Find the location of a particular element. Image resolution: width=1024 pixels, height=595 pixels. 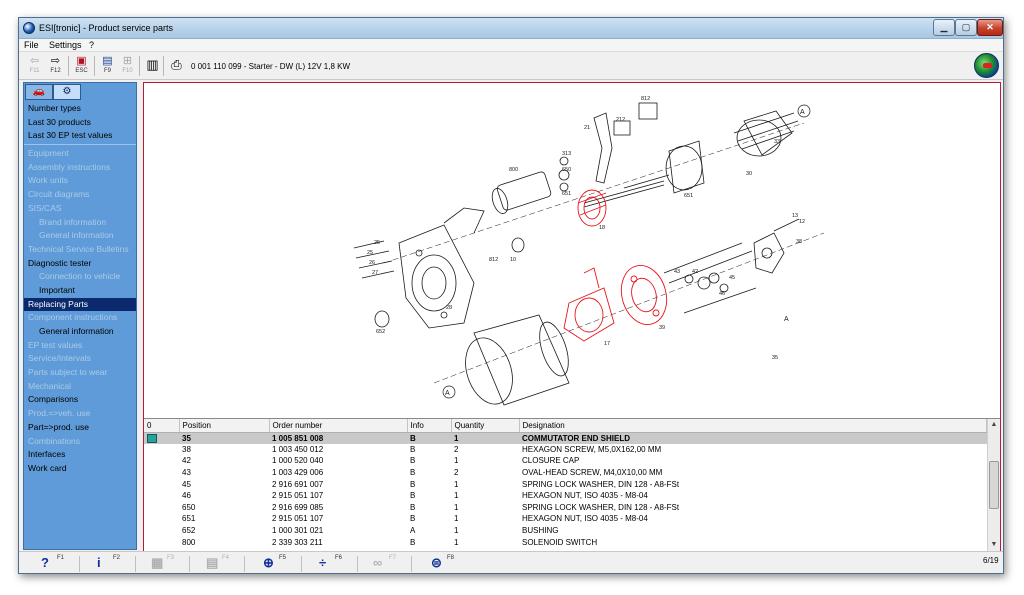

sidebar-item-work-units: Work units is located at coordinates (80, 181).